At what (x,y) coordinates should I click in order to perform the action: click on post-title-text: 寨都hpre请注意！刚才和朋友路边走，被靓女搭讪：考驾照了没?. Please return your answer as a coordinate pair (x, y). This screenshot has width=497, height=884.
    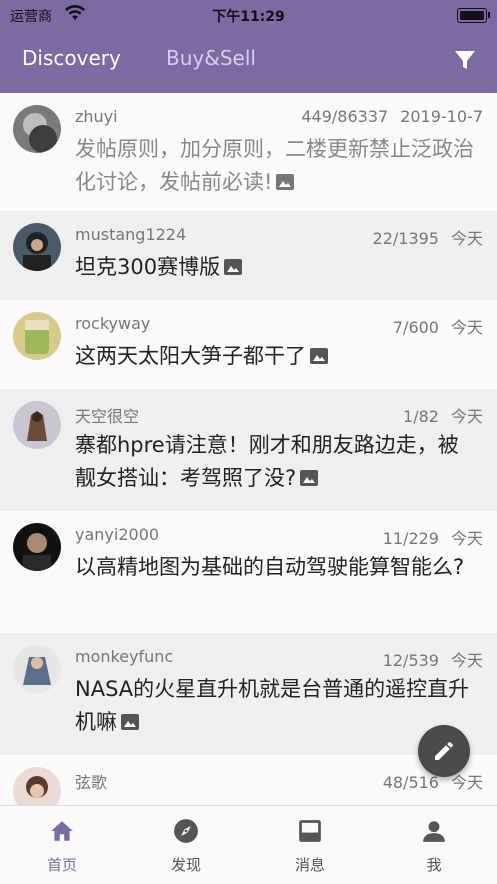
    Looking at the image, I should click on (267, 461).